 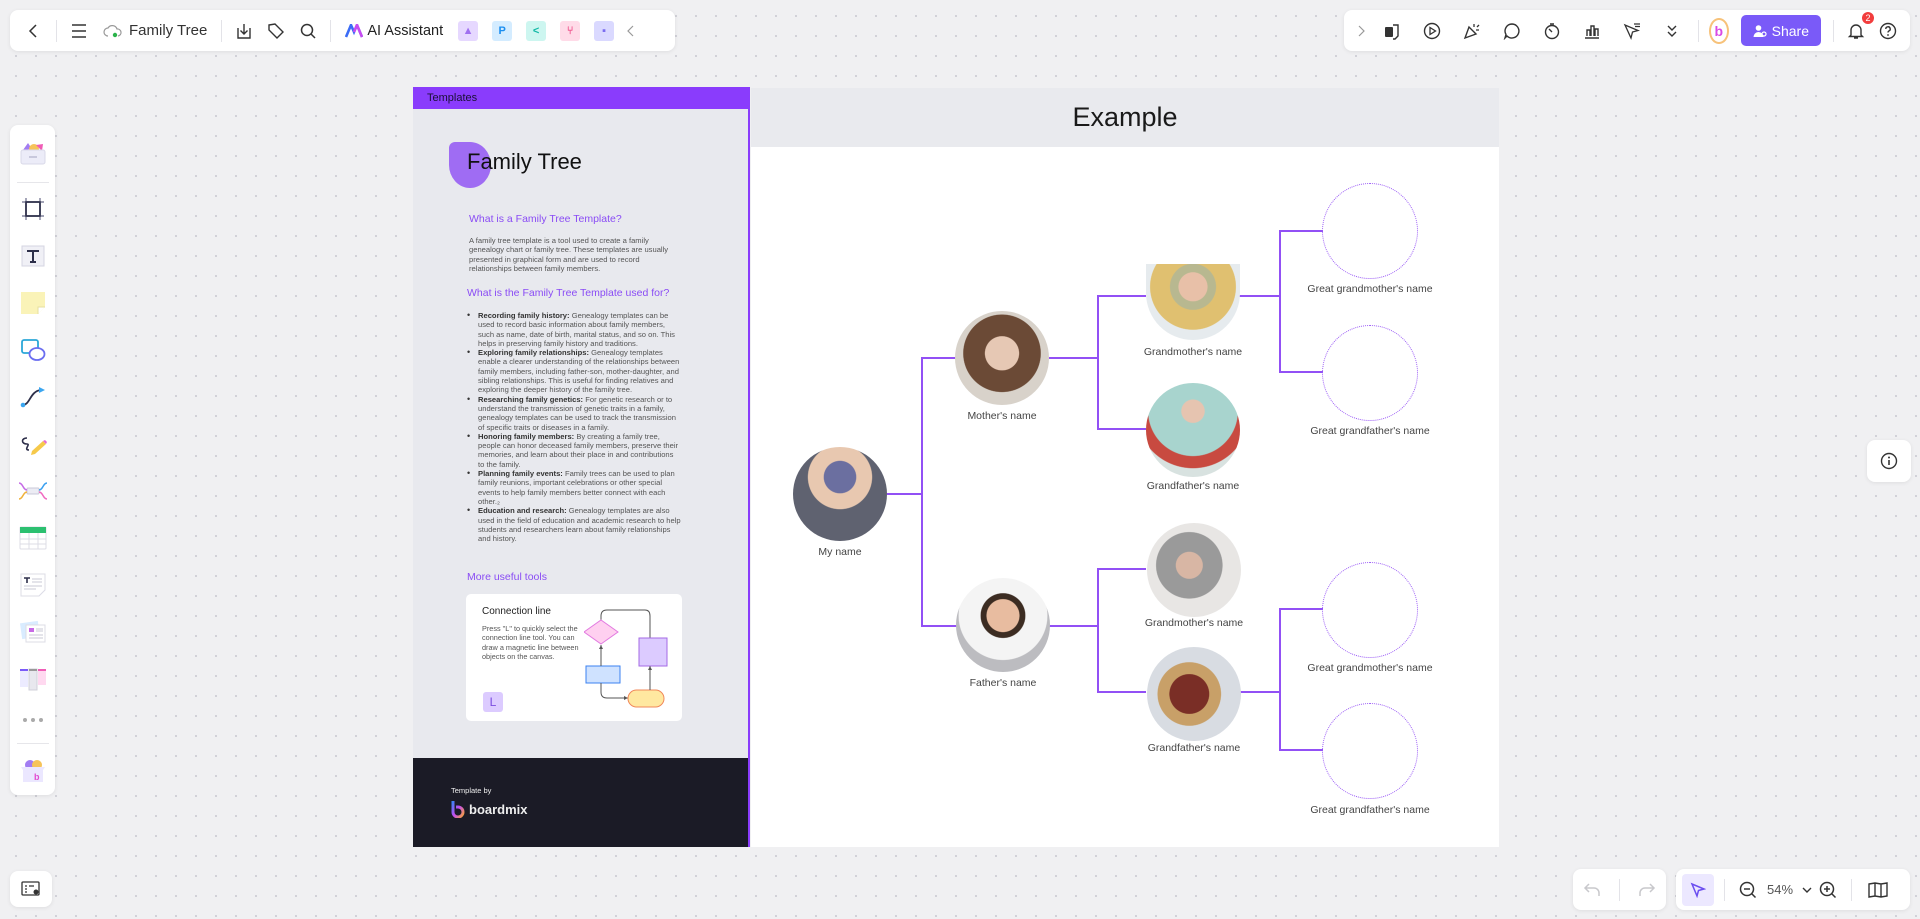 I want to click on plugin-image-gen: ▲, so click(x=468, y=30).